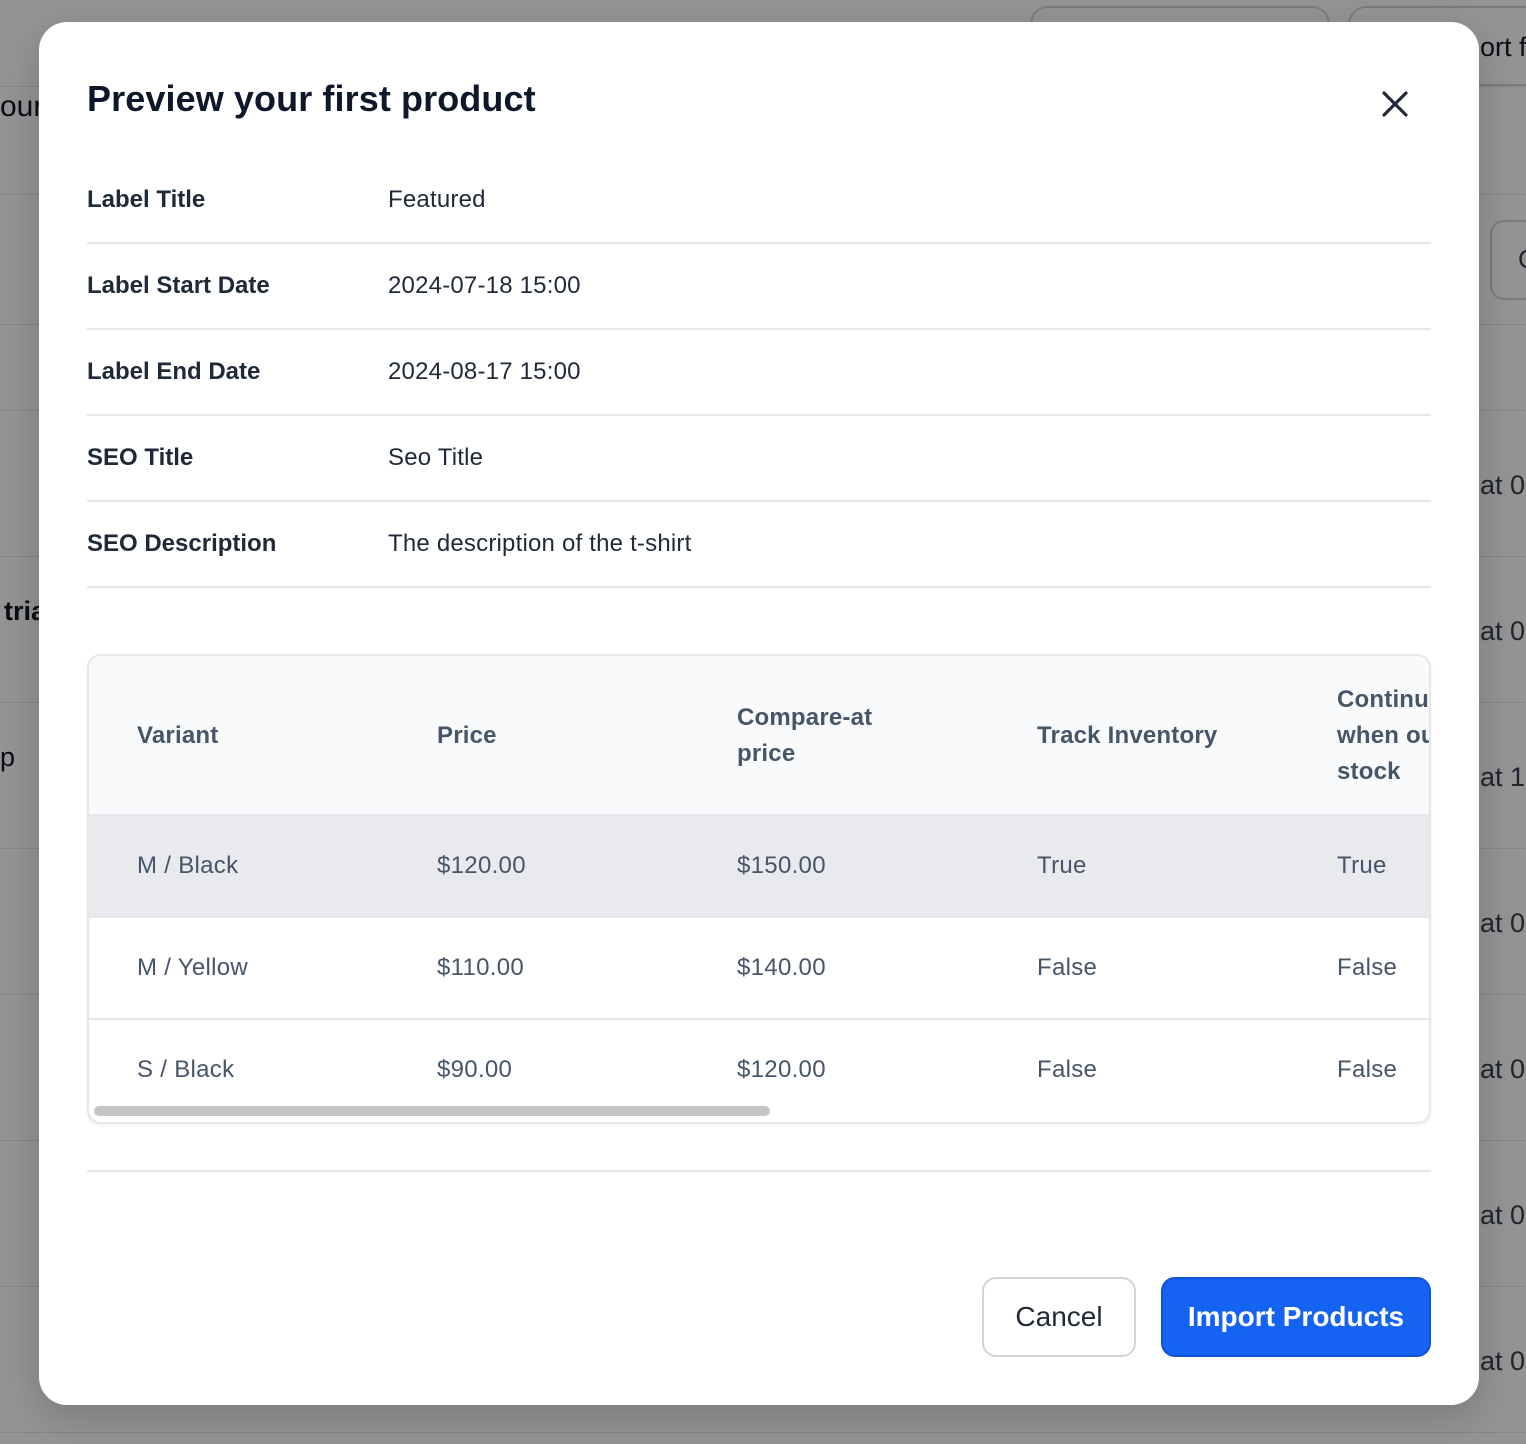  What do you see at coordinates (759, 459) in the screenshot?
I see `detail-row-seo-title: SEO Title Seo Title` at bounding box center [759, 459].